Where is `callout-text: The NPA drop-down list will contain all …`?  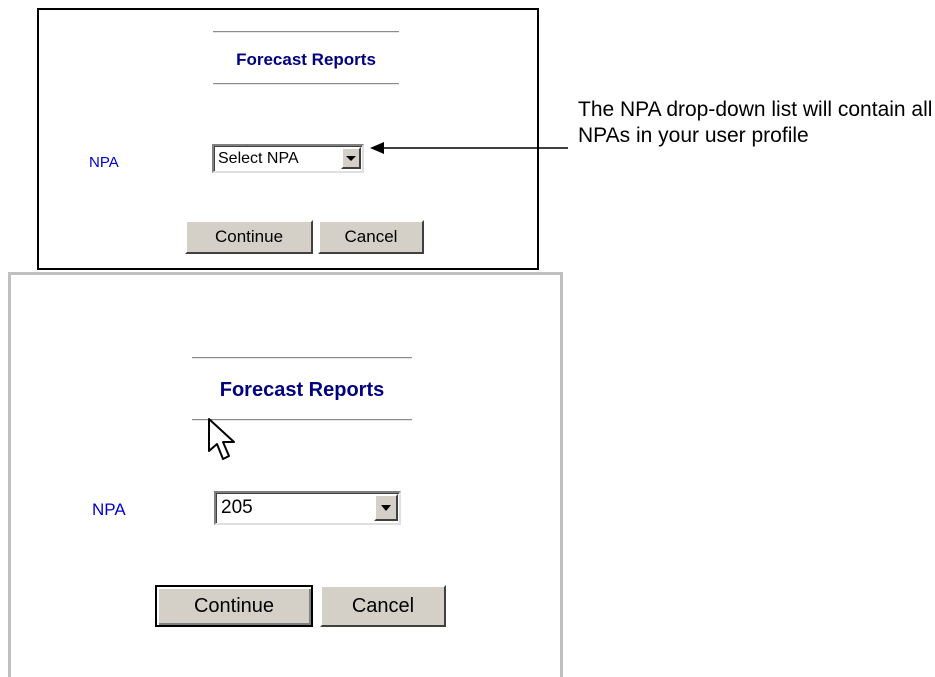
callout-text: The NPA drop-down list will contain all … is located at coordinates (755, 122).